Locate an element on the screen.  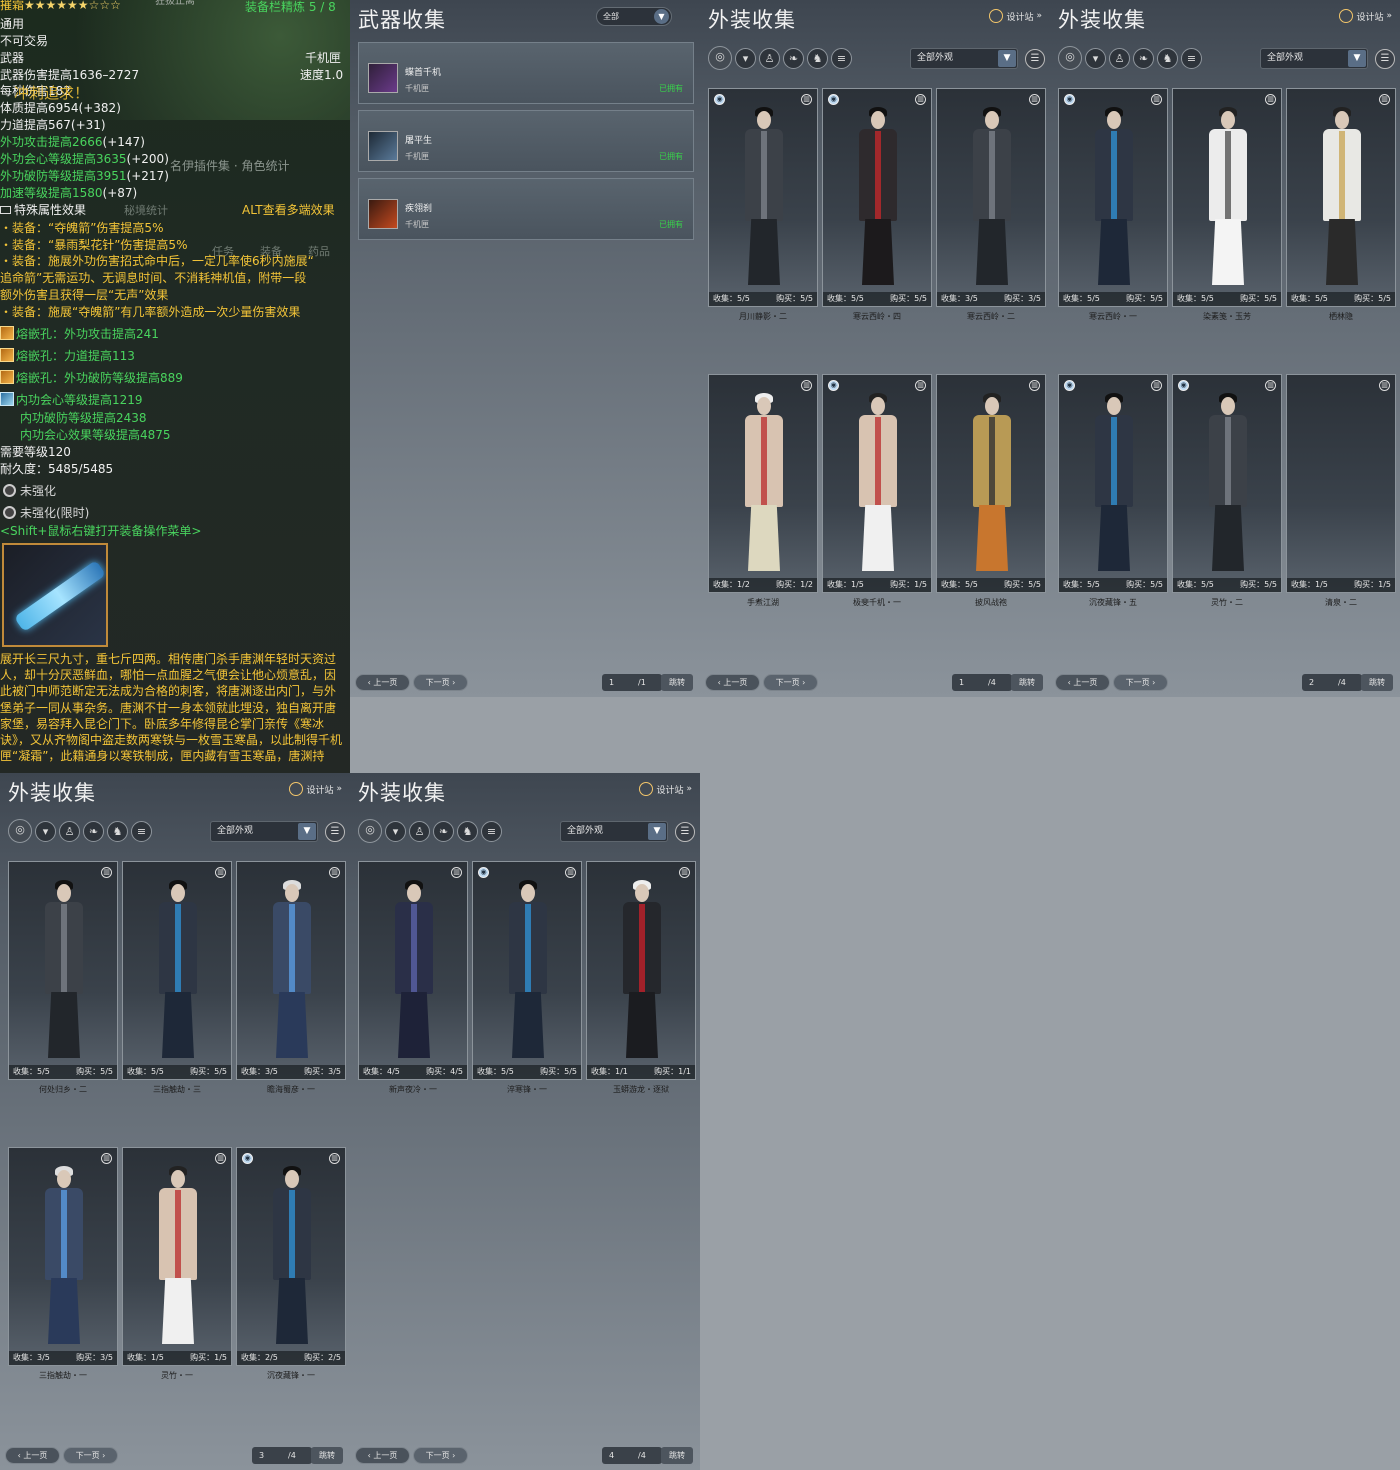
outfit-card: ▥ 收集：4/5 购买：4/5 is located at coordinates (413, 970).